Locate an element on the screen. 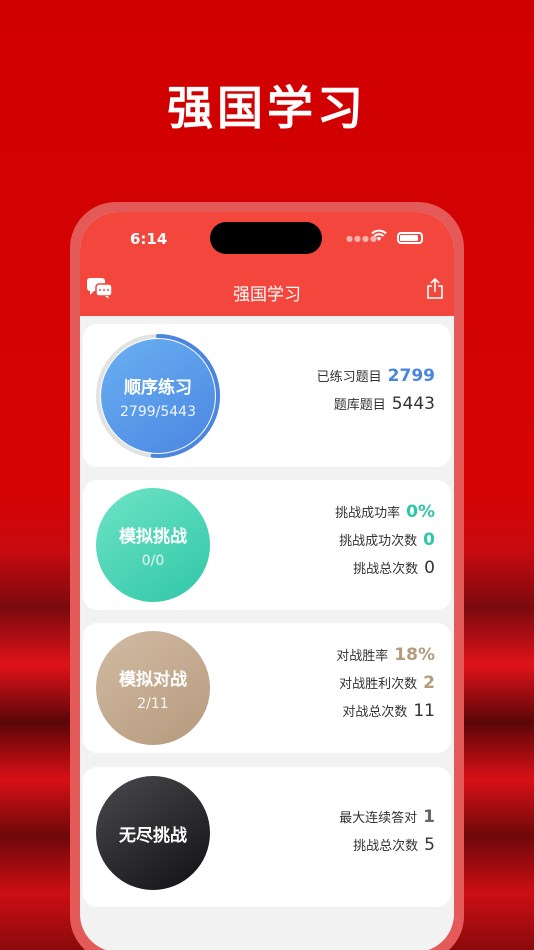 The height and width of the screenshot is (950, 534). stat-label: 最大连续答对 is located at coordinates (378, 818).